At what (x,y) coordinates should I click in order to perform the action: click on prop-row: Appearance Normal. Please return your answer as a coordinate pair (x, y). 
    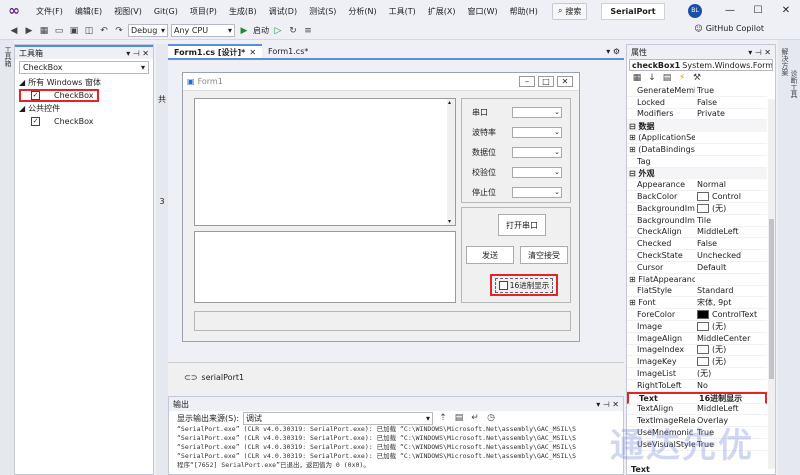
    Looking at the image, I should click on (697, 185).